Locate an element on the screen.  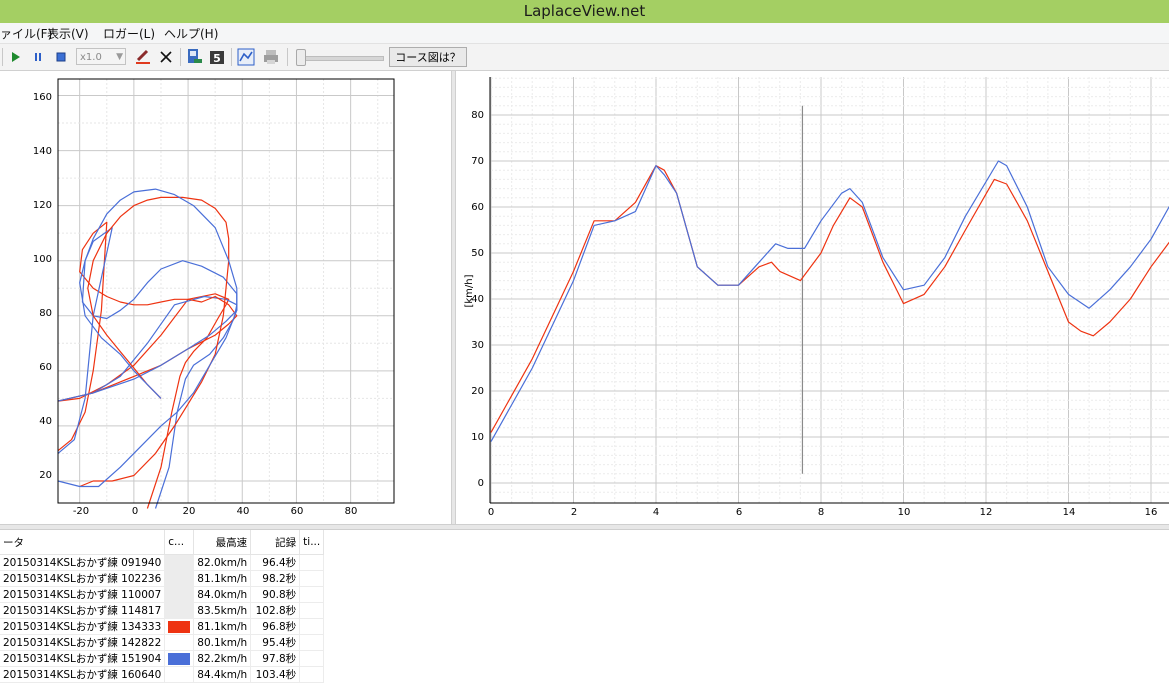
table-row: 20150314KSLおかず練 102236 81.1km/h 98.2秒 is located at coordinates (162, 578).